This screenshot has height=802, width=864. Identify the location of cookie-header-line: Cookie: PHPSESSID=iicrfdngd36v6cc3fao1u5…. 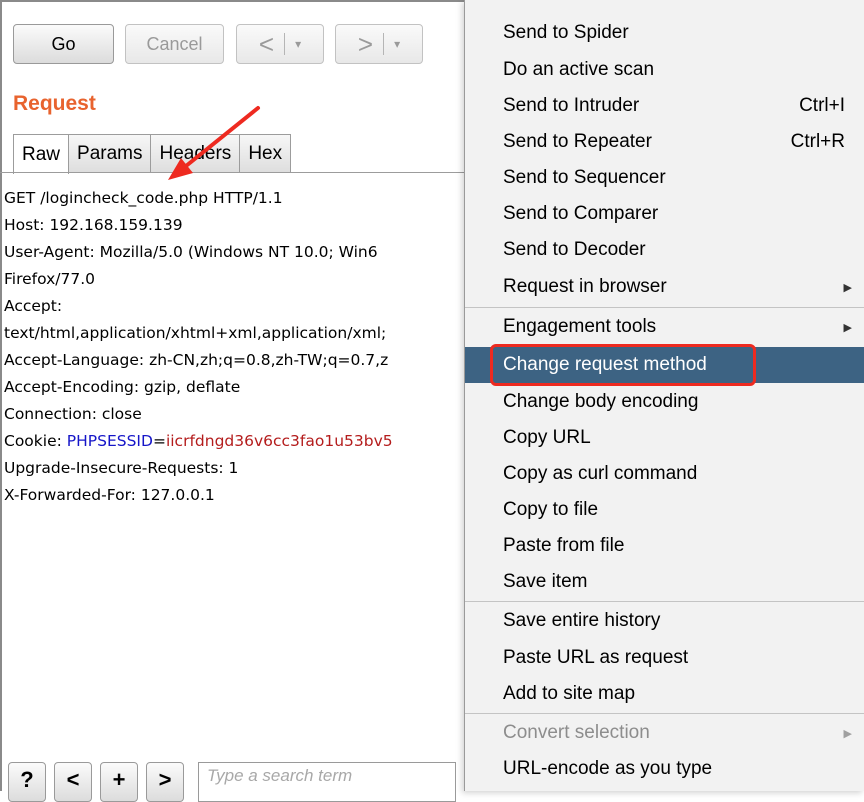
(237, 441).